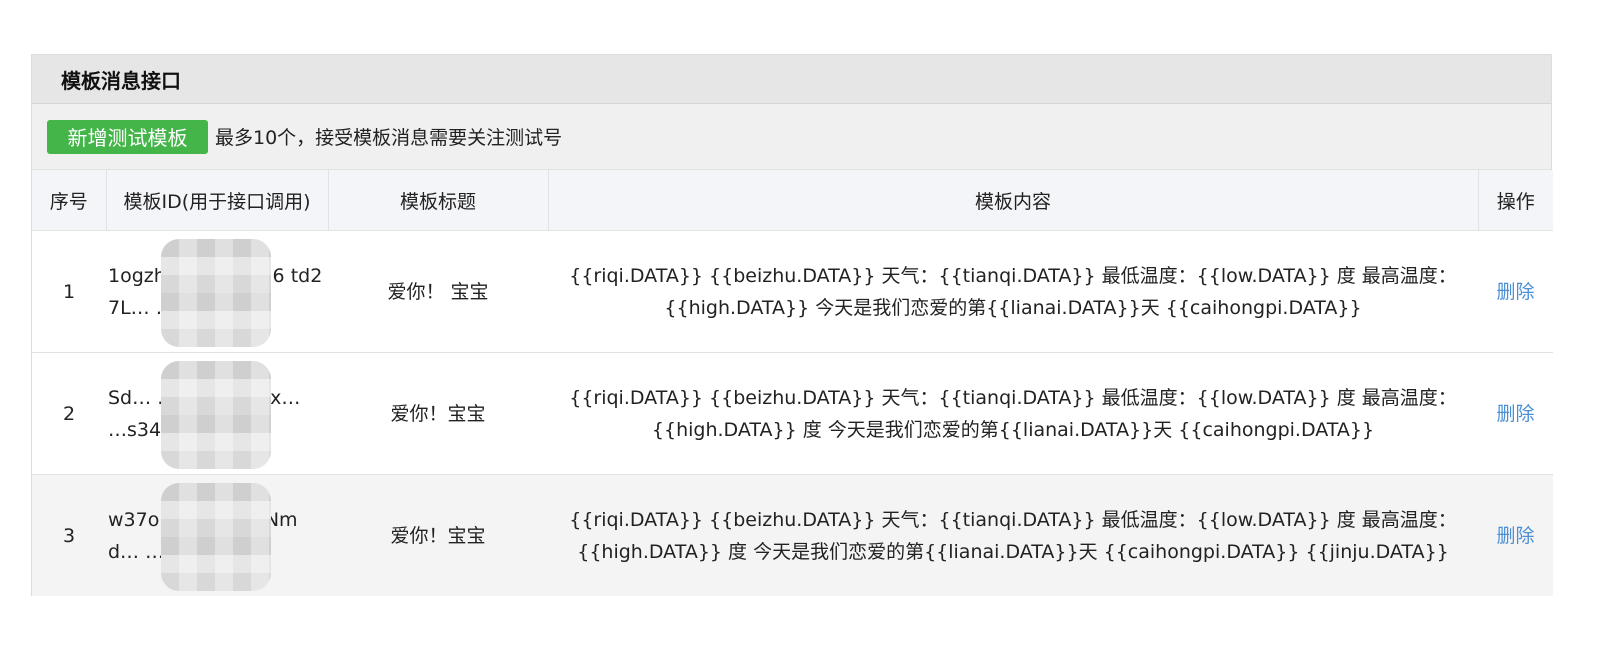 This screenshot has width=1604, height=651. Describe the element at coordinates (438, 291) in the screenshot. I see `template-title: 爱你！ 宝宝` at that location.